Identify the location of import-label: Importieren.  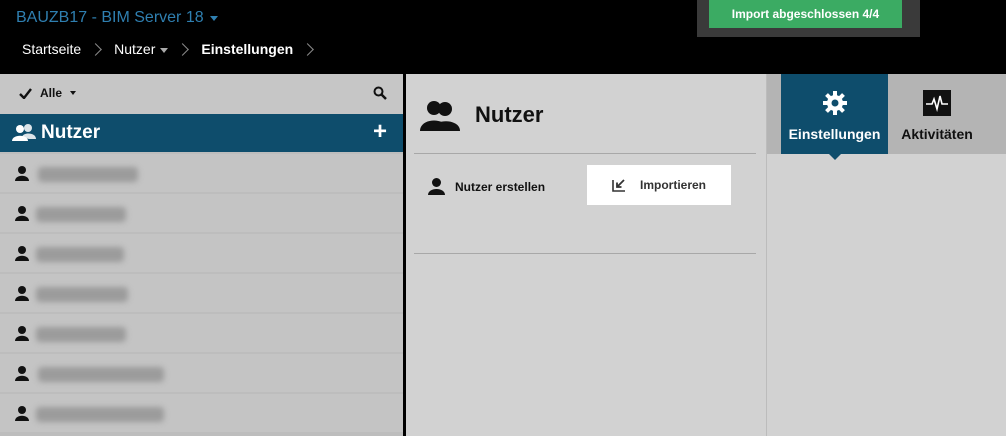
(672, 185).